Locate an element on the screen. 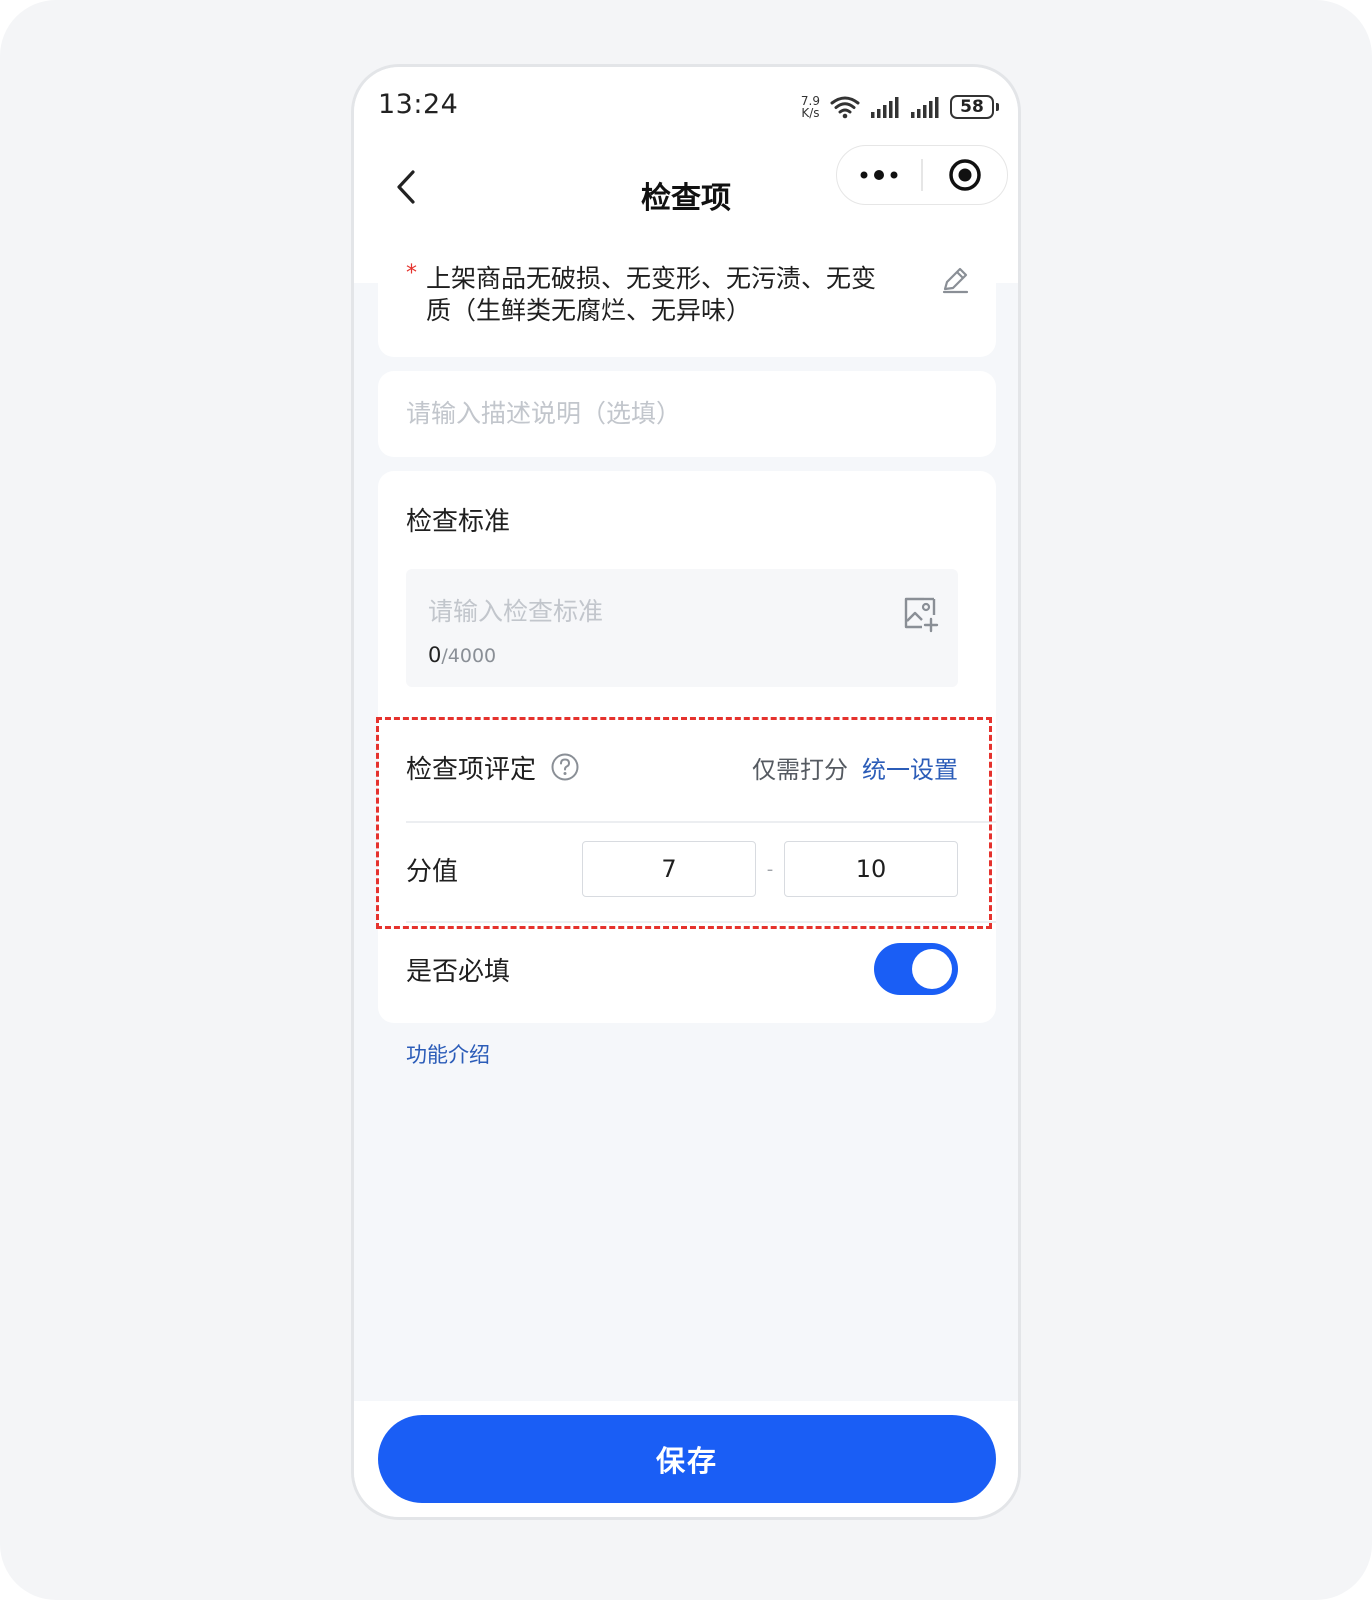 Image resolution: width=1372 pixels, height=1600 pixels. add-image-button is located at coordinates (921, 614).